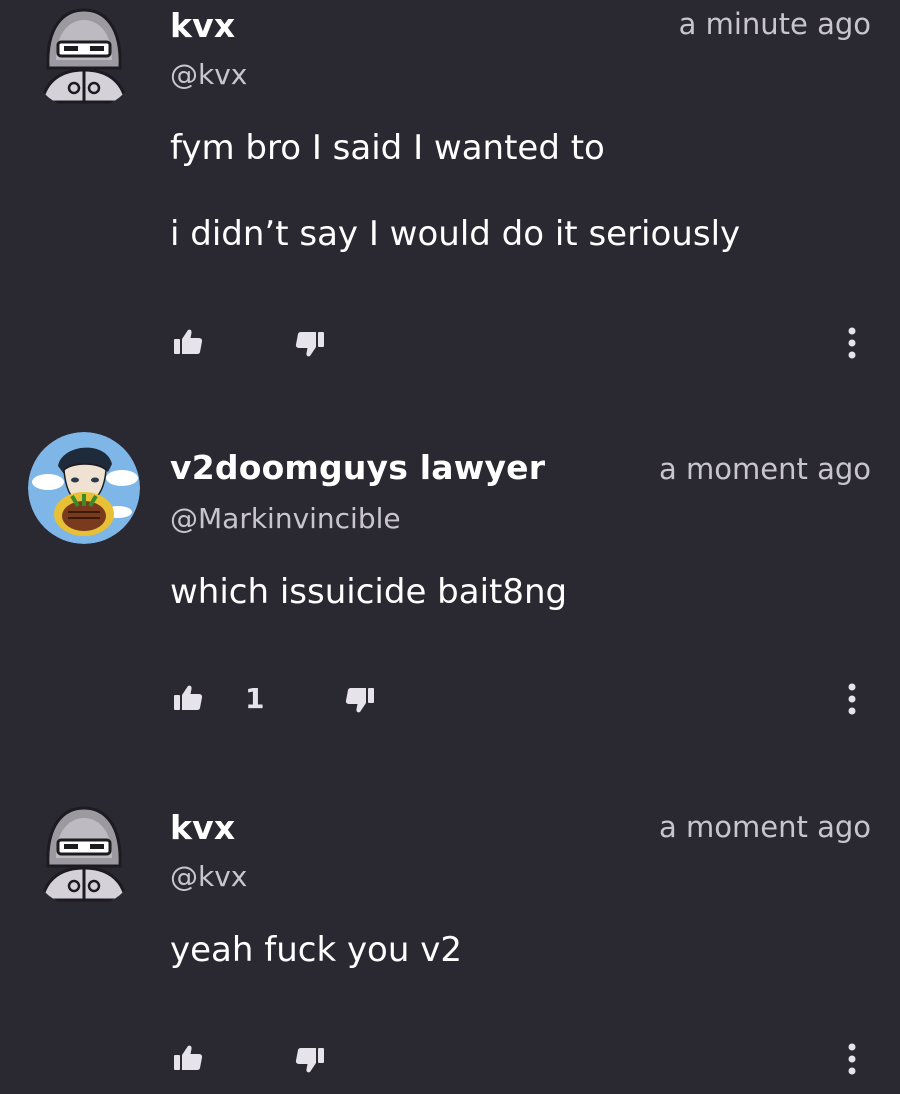  Describe the element at coordinates (316, 950) in the screenshot. I see `comment-text: yeah fuck you v2` at that location.